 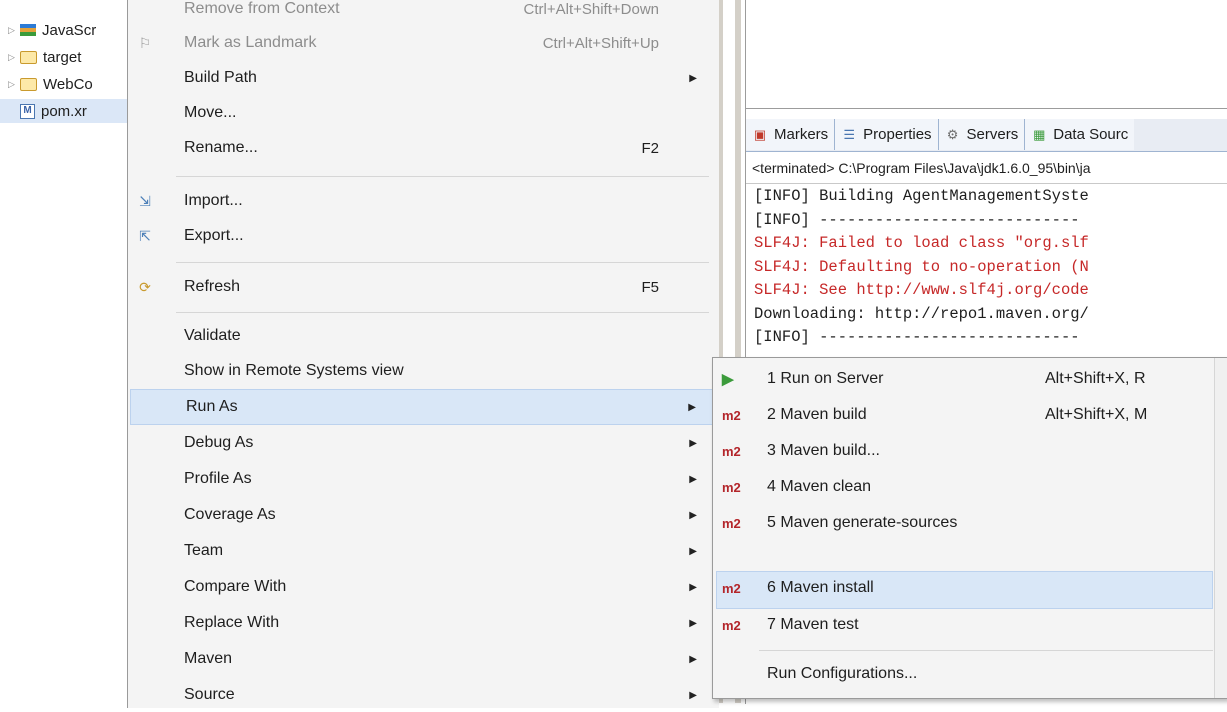 I want to click on landmark-icon: ⚐, so click(x=145, y=43).